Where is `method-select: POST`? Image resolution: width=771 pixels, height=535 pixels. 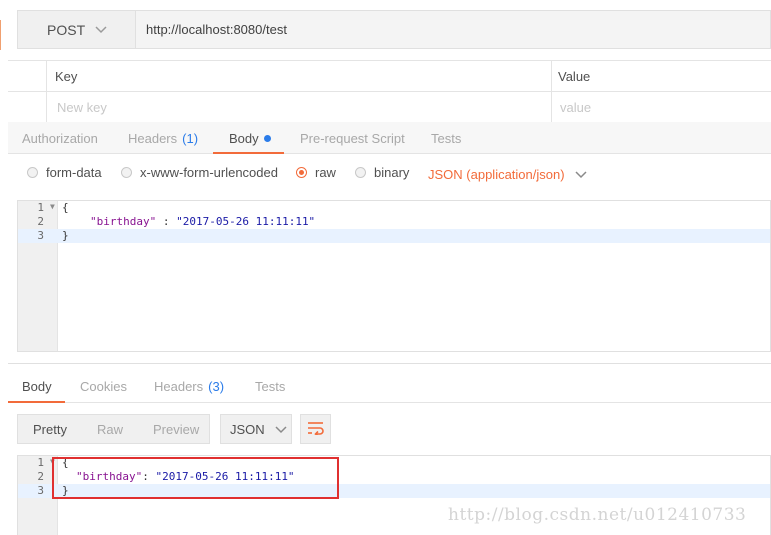
method-select: POST is located at coordinates (76, 29).